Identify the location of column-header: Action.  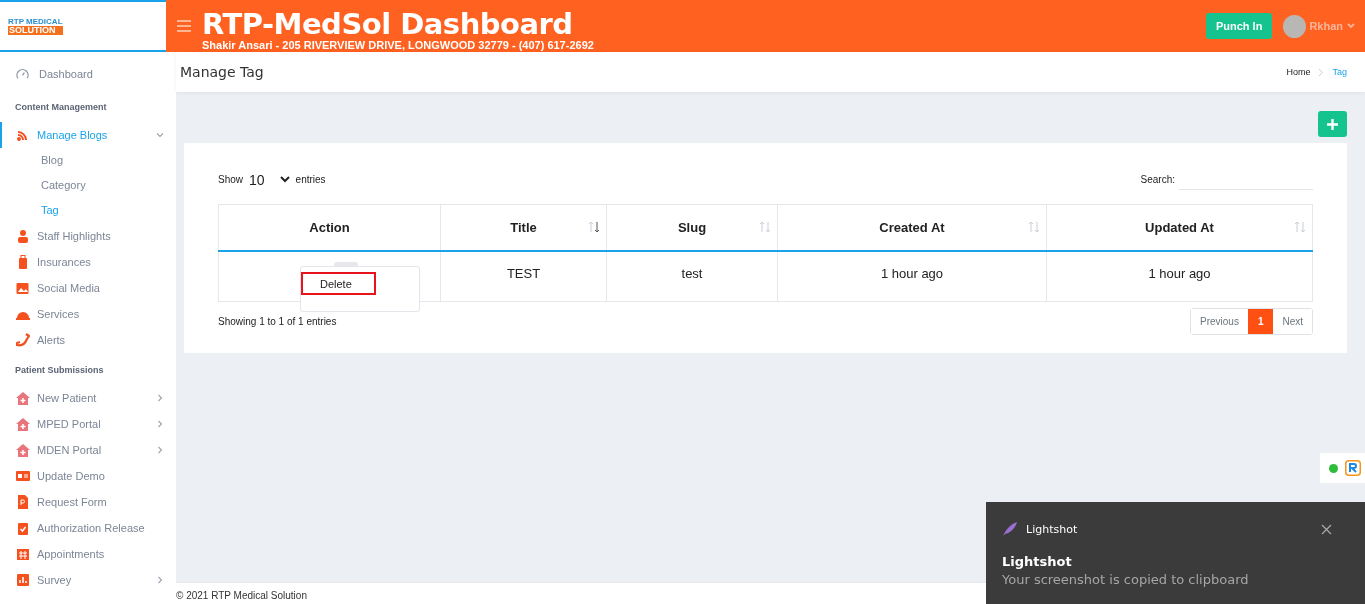
(329, 227).